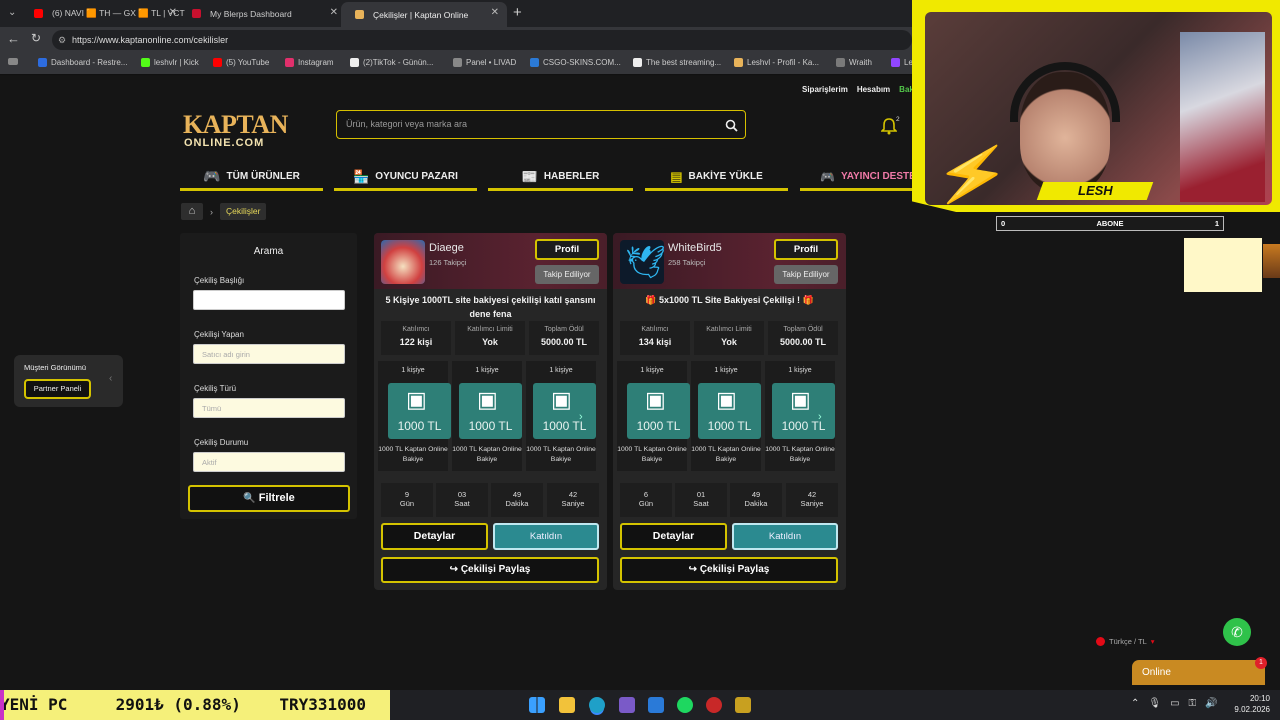 The height and width of the screenshot is (720, 1280). What do you see at coordinates (560, 178) in the screenshot?
I see `nav-news: 📰 HABERLER` at bounding box center [560, 178].